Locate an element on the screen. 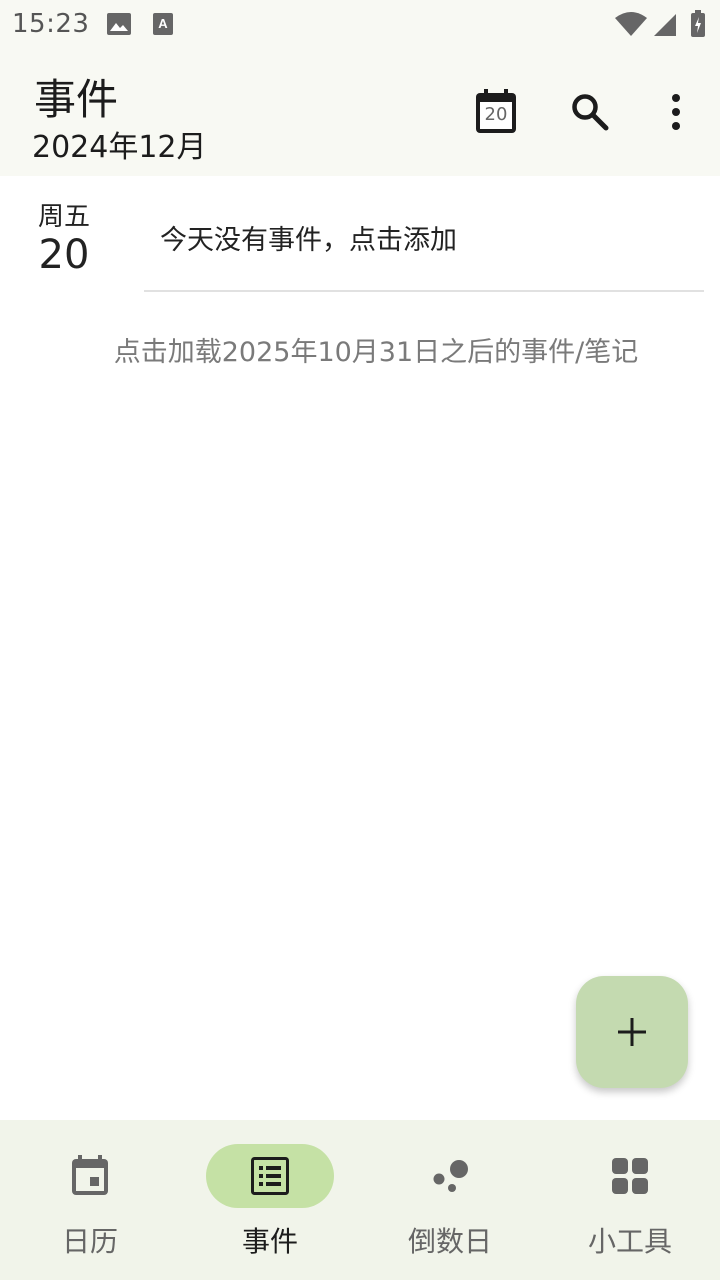 The height and width of the screenshot is (1280, 720). nav-item-events: 事件 is located at coordinates (270, 1200).